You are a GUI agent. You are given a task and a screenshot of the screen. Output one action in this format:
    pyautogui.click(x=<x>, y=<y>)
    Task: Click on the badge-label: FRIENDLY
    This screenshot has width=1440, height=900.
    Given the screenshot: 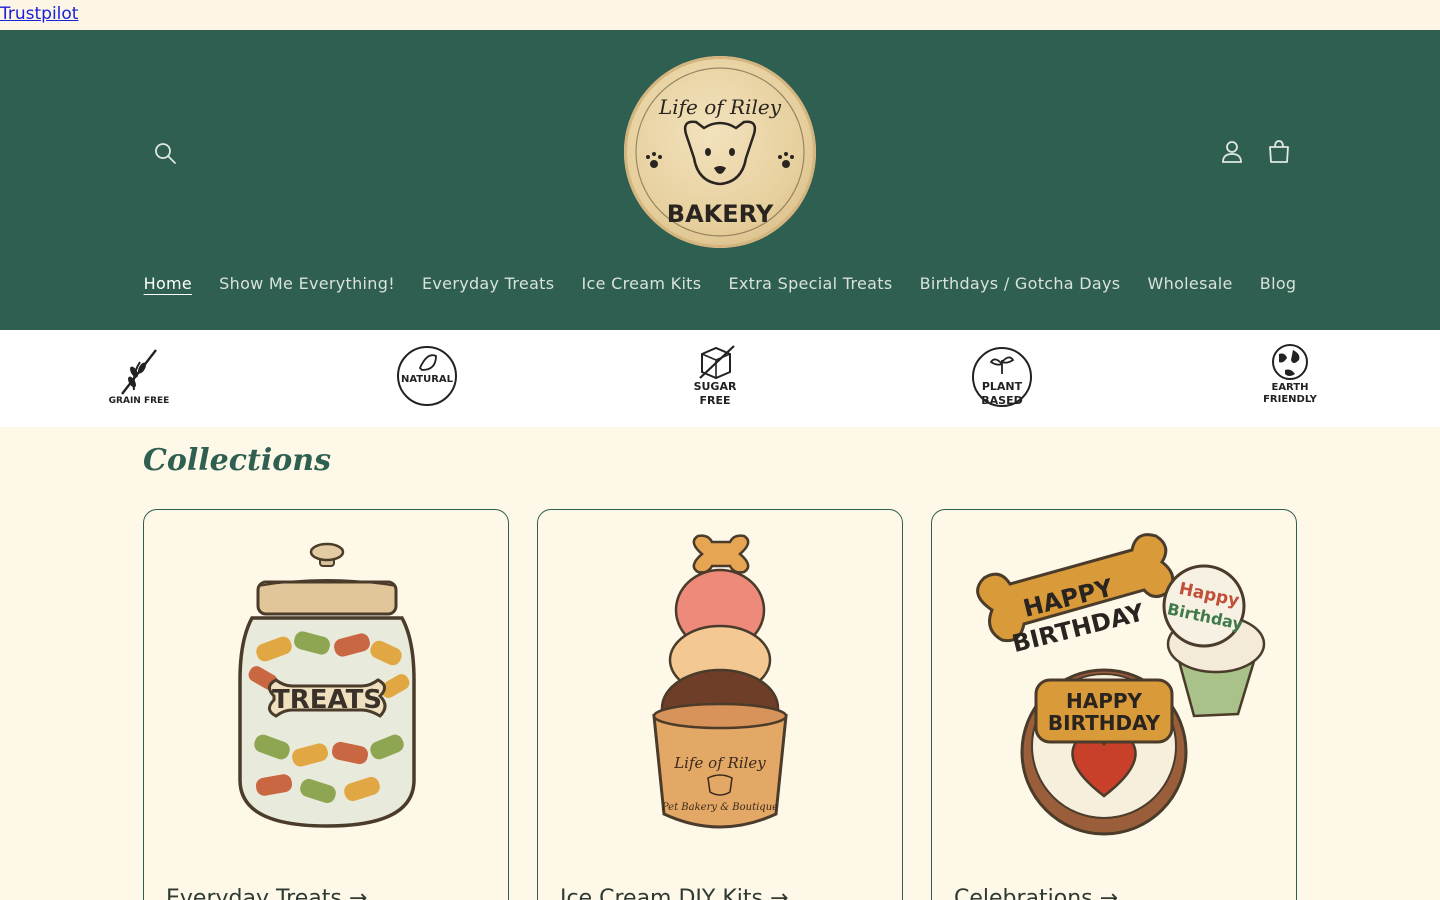 What is the action you would take?
    pyautogui.click(x=1290, y=399)
    